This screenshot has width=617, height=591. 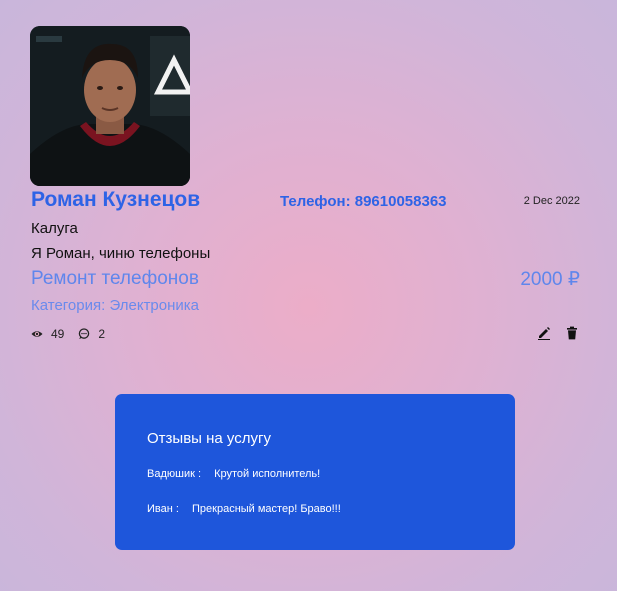 What do you see at coordinates (58, 334) in the screenshot?
I see `views-count: 49` at bounding box center [58, 334].